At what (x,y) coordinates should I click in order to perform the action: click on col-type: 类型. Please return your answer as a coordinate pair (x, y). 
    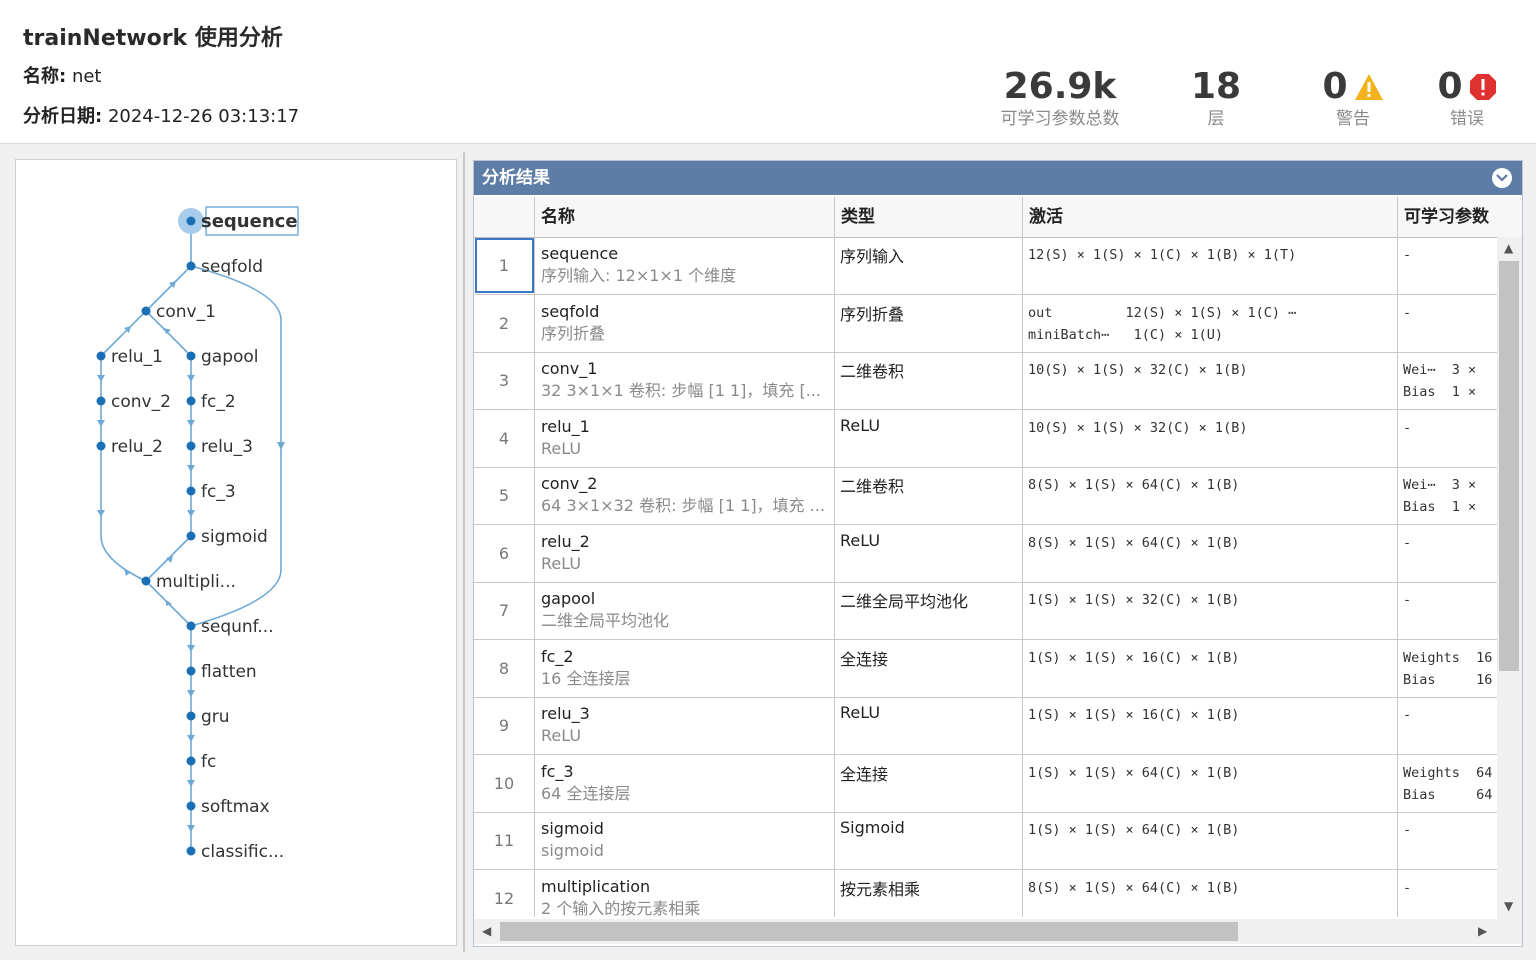
    Looking at the image, I should click on (929, 217).